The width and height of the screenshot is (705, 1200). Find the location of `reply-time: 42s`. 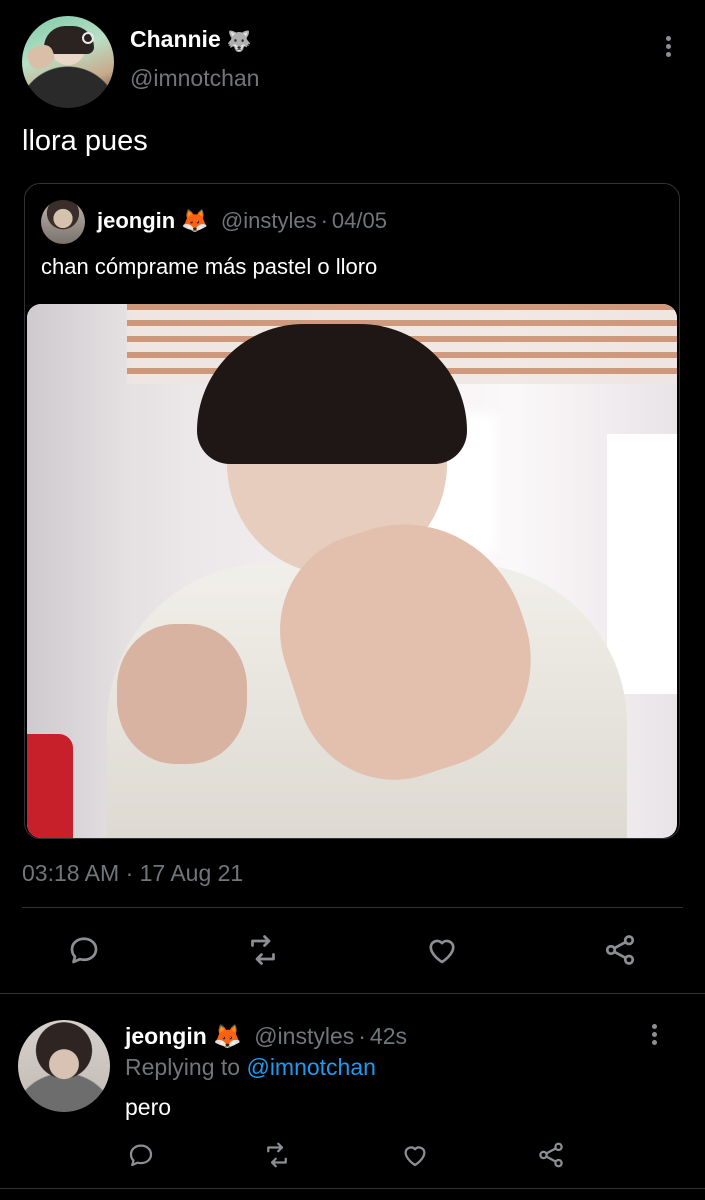

reply-time: 42s is located at coordinates (388, 1036).